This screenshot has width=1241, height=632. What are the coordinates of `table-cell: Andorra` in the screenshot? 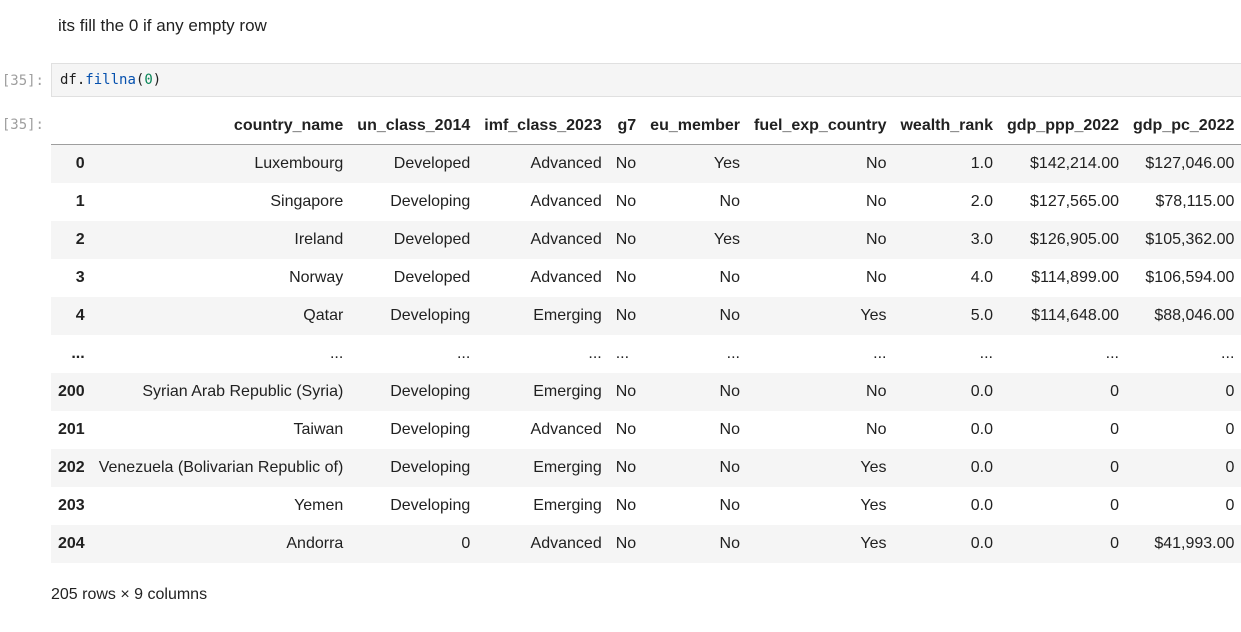 It's located at (315, 543).